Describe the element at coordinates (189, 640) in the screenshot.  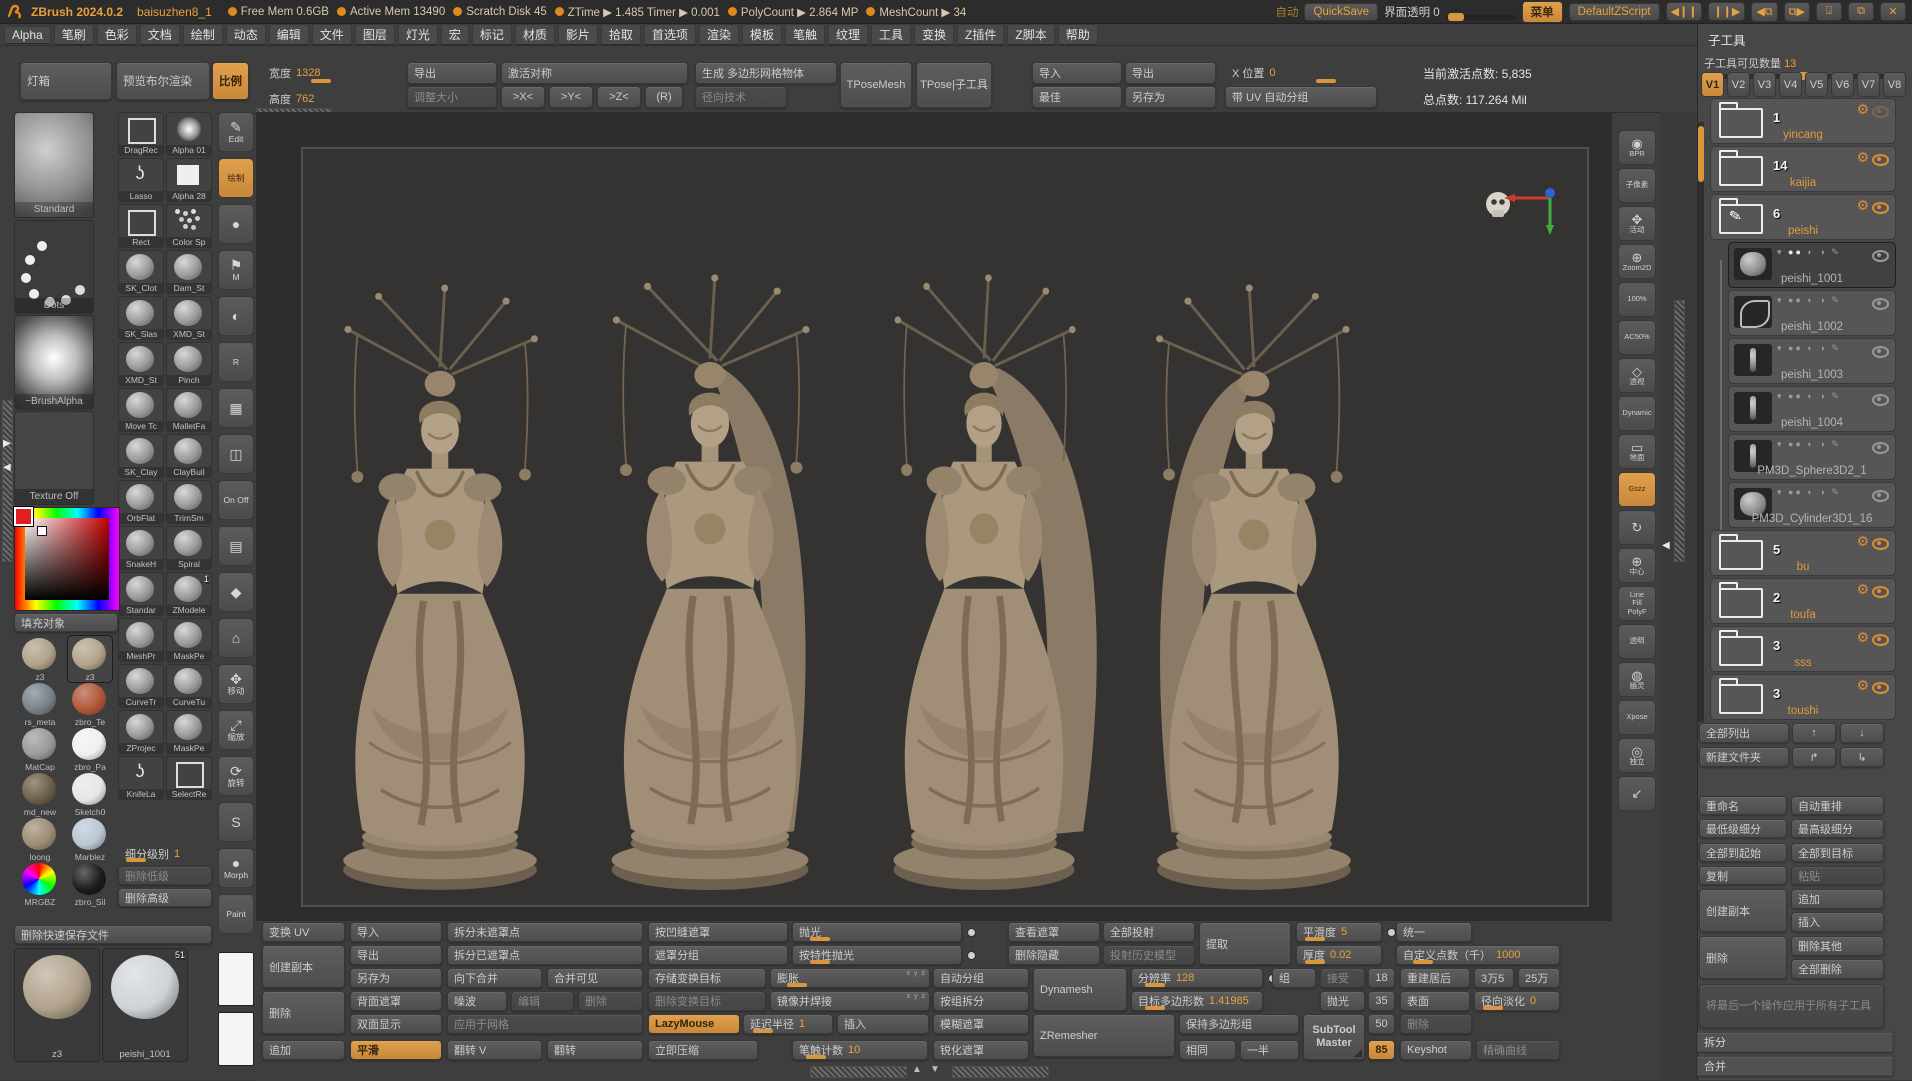
I see `brush-MaskPe-23: MaskPe` at that location.